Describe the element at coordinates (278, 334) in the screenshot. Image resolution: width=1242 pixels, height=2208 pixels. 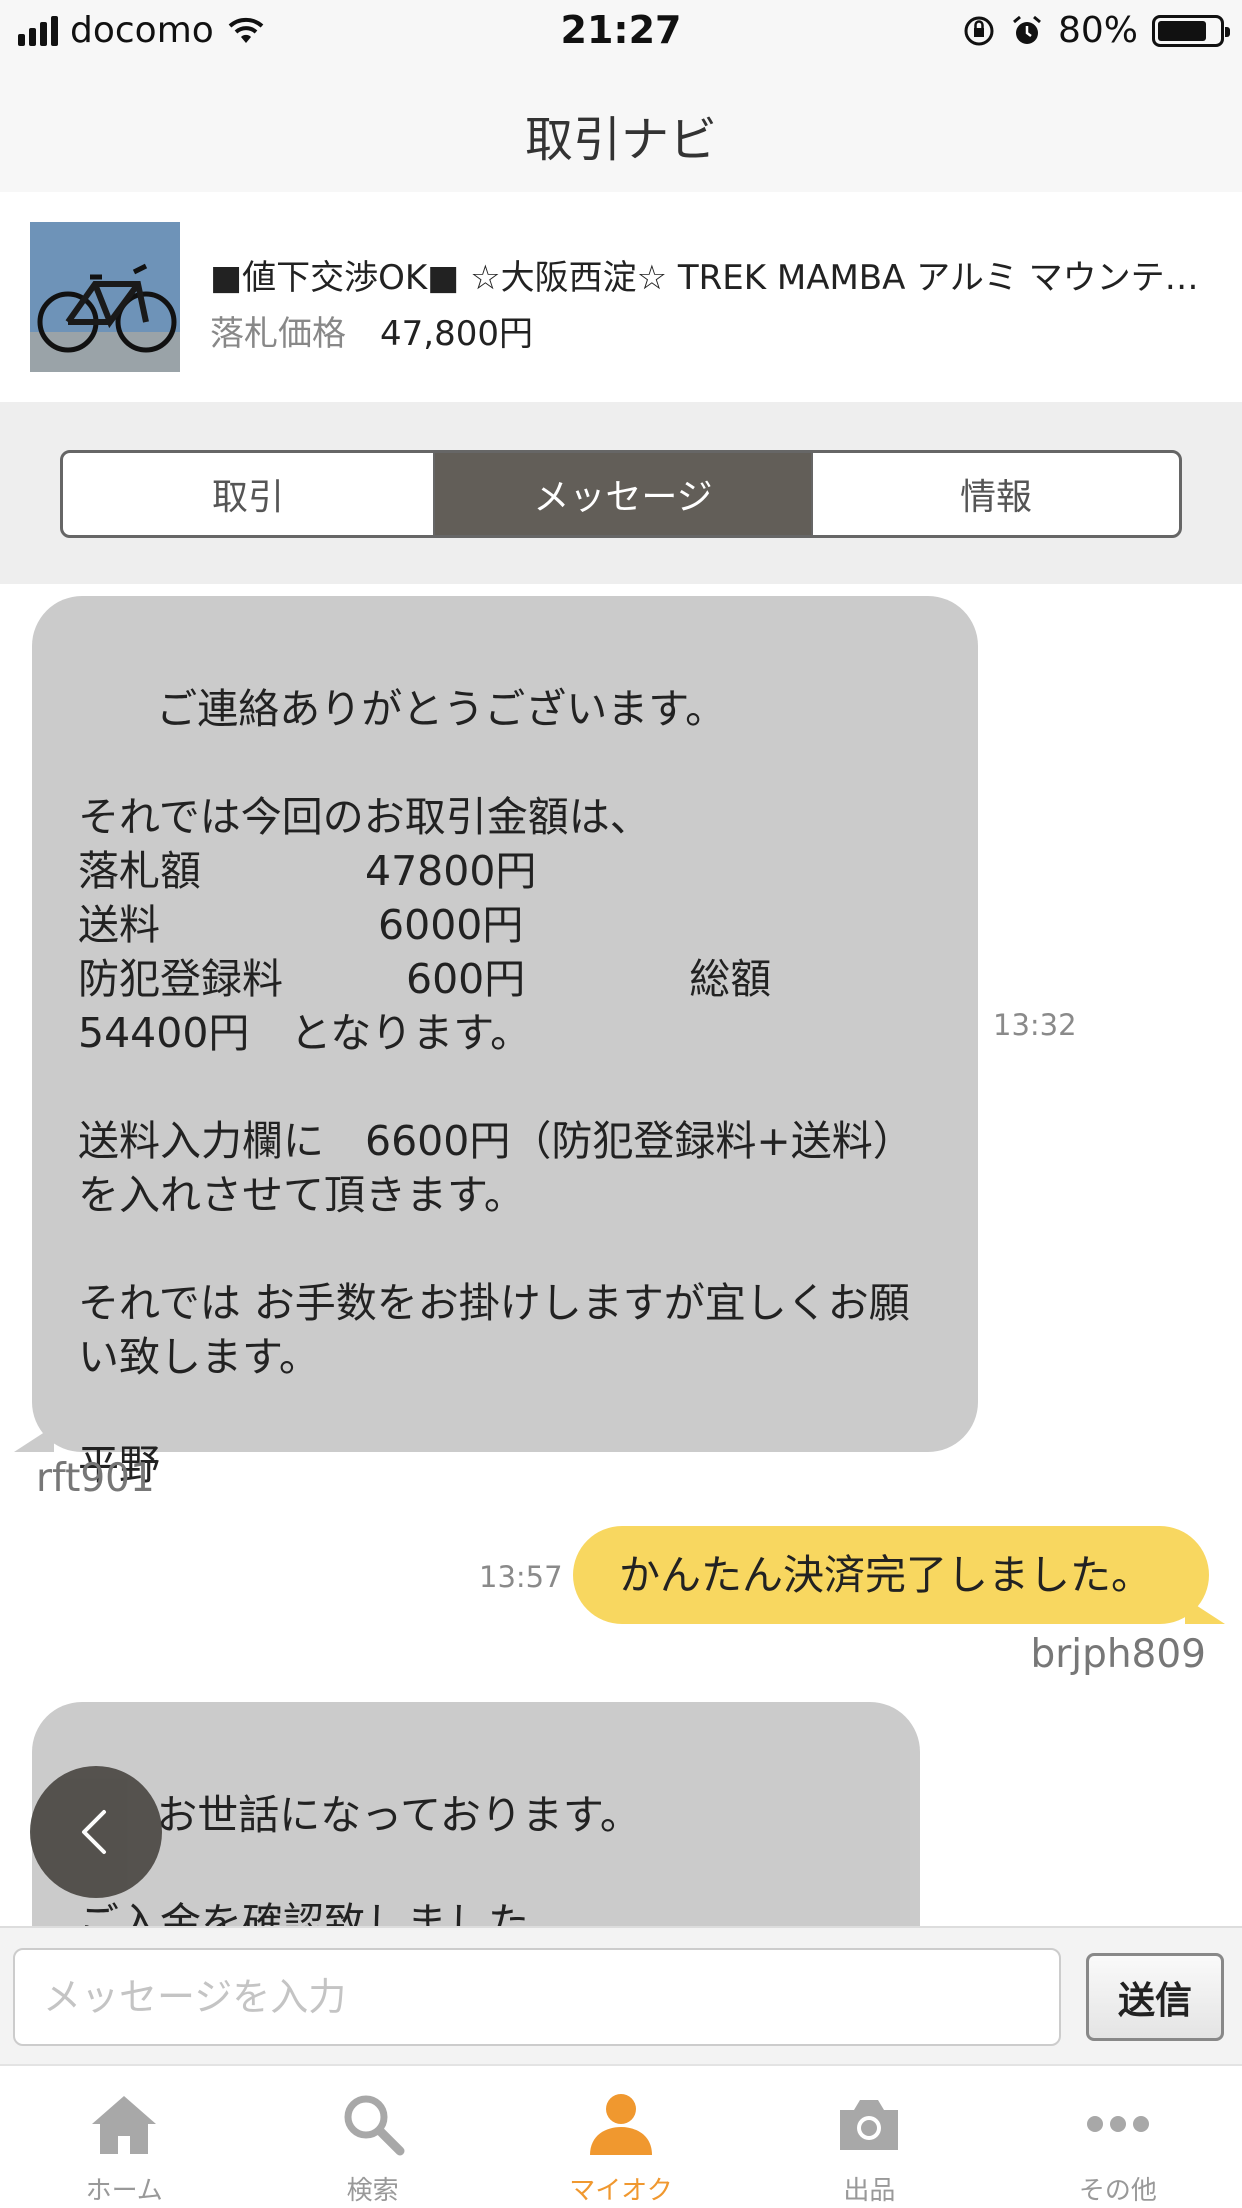
I see `price-label: 落札価格` at that location.